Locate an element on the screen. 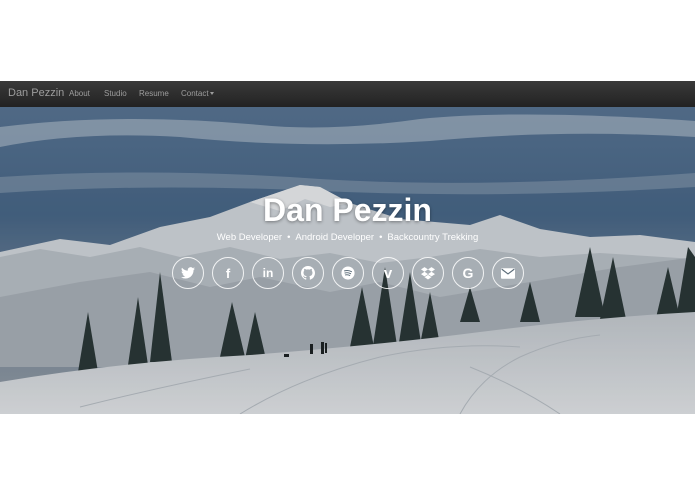 The height and width of the screenshot is (494, 695). twitter-icon is located at coordinates (188, 273).